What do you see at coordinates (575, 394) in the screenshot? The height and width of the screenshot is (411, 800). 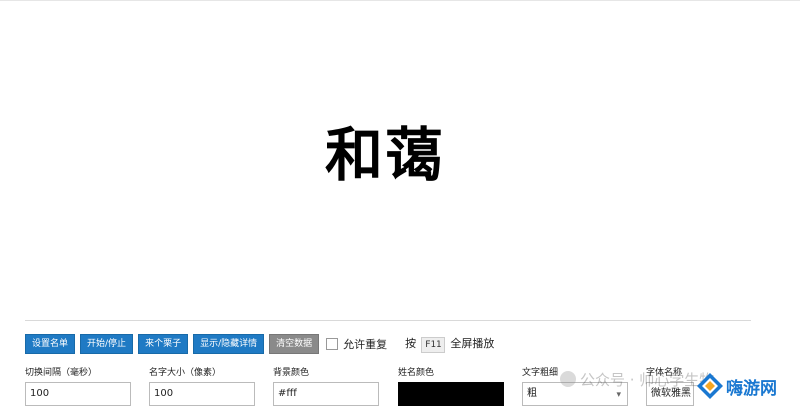 I see `font-weight-select: 粗 ▾` at bounding box center [575, 394].